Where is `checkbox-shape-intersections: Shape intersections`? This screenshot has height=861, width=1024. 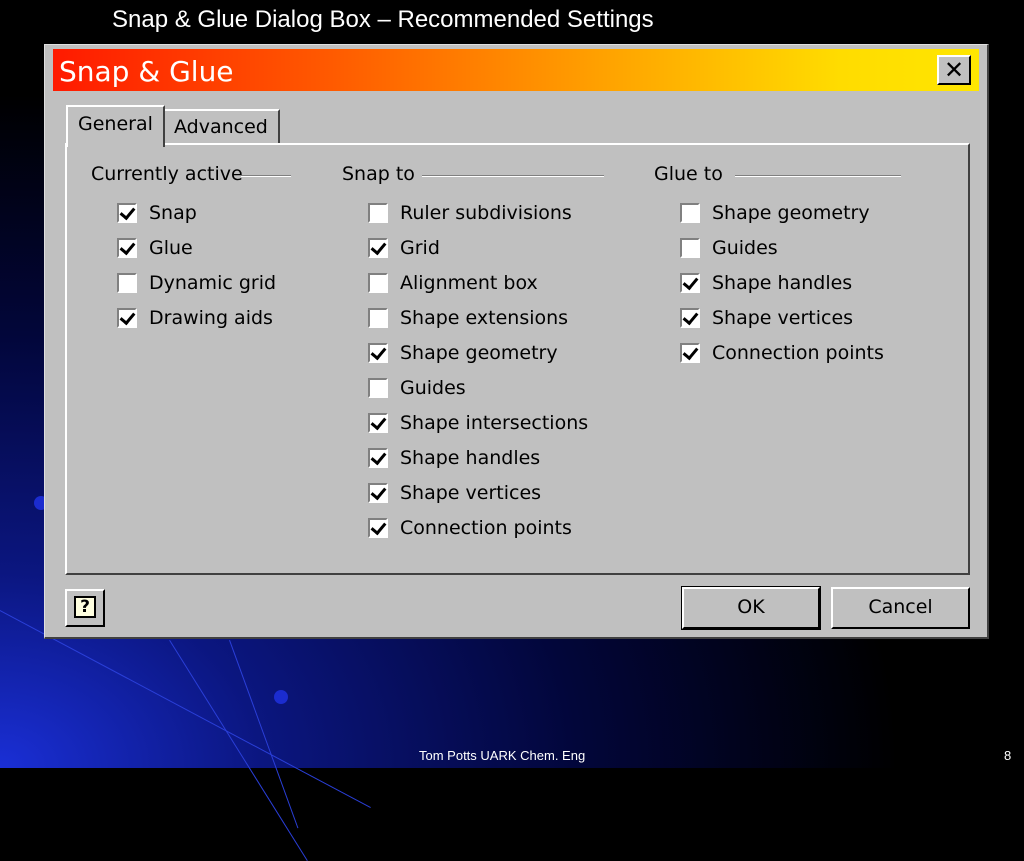 checkbox-shape-intersections: Shape intersections is located at coordinates (478, 423).